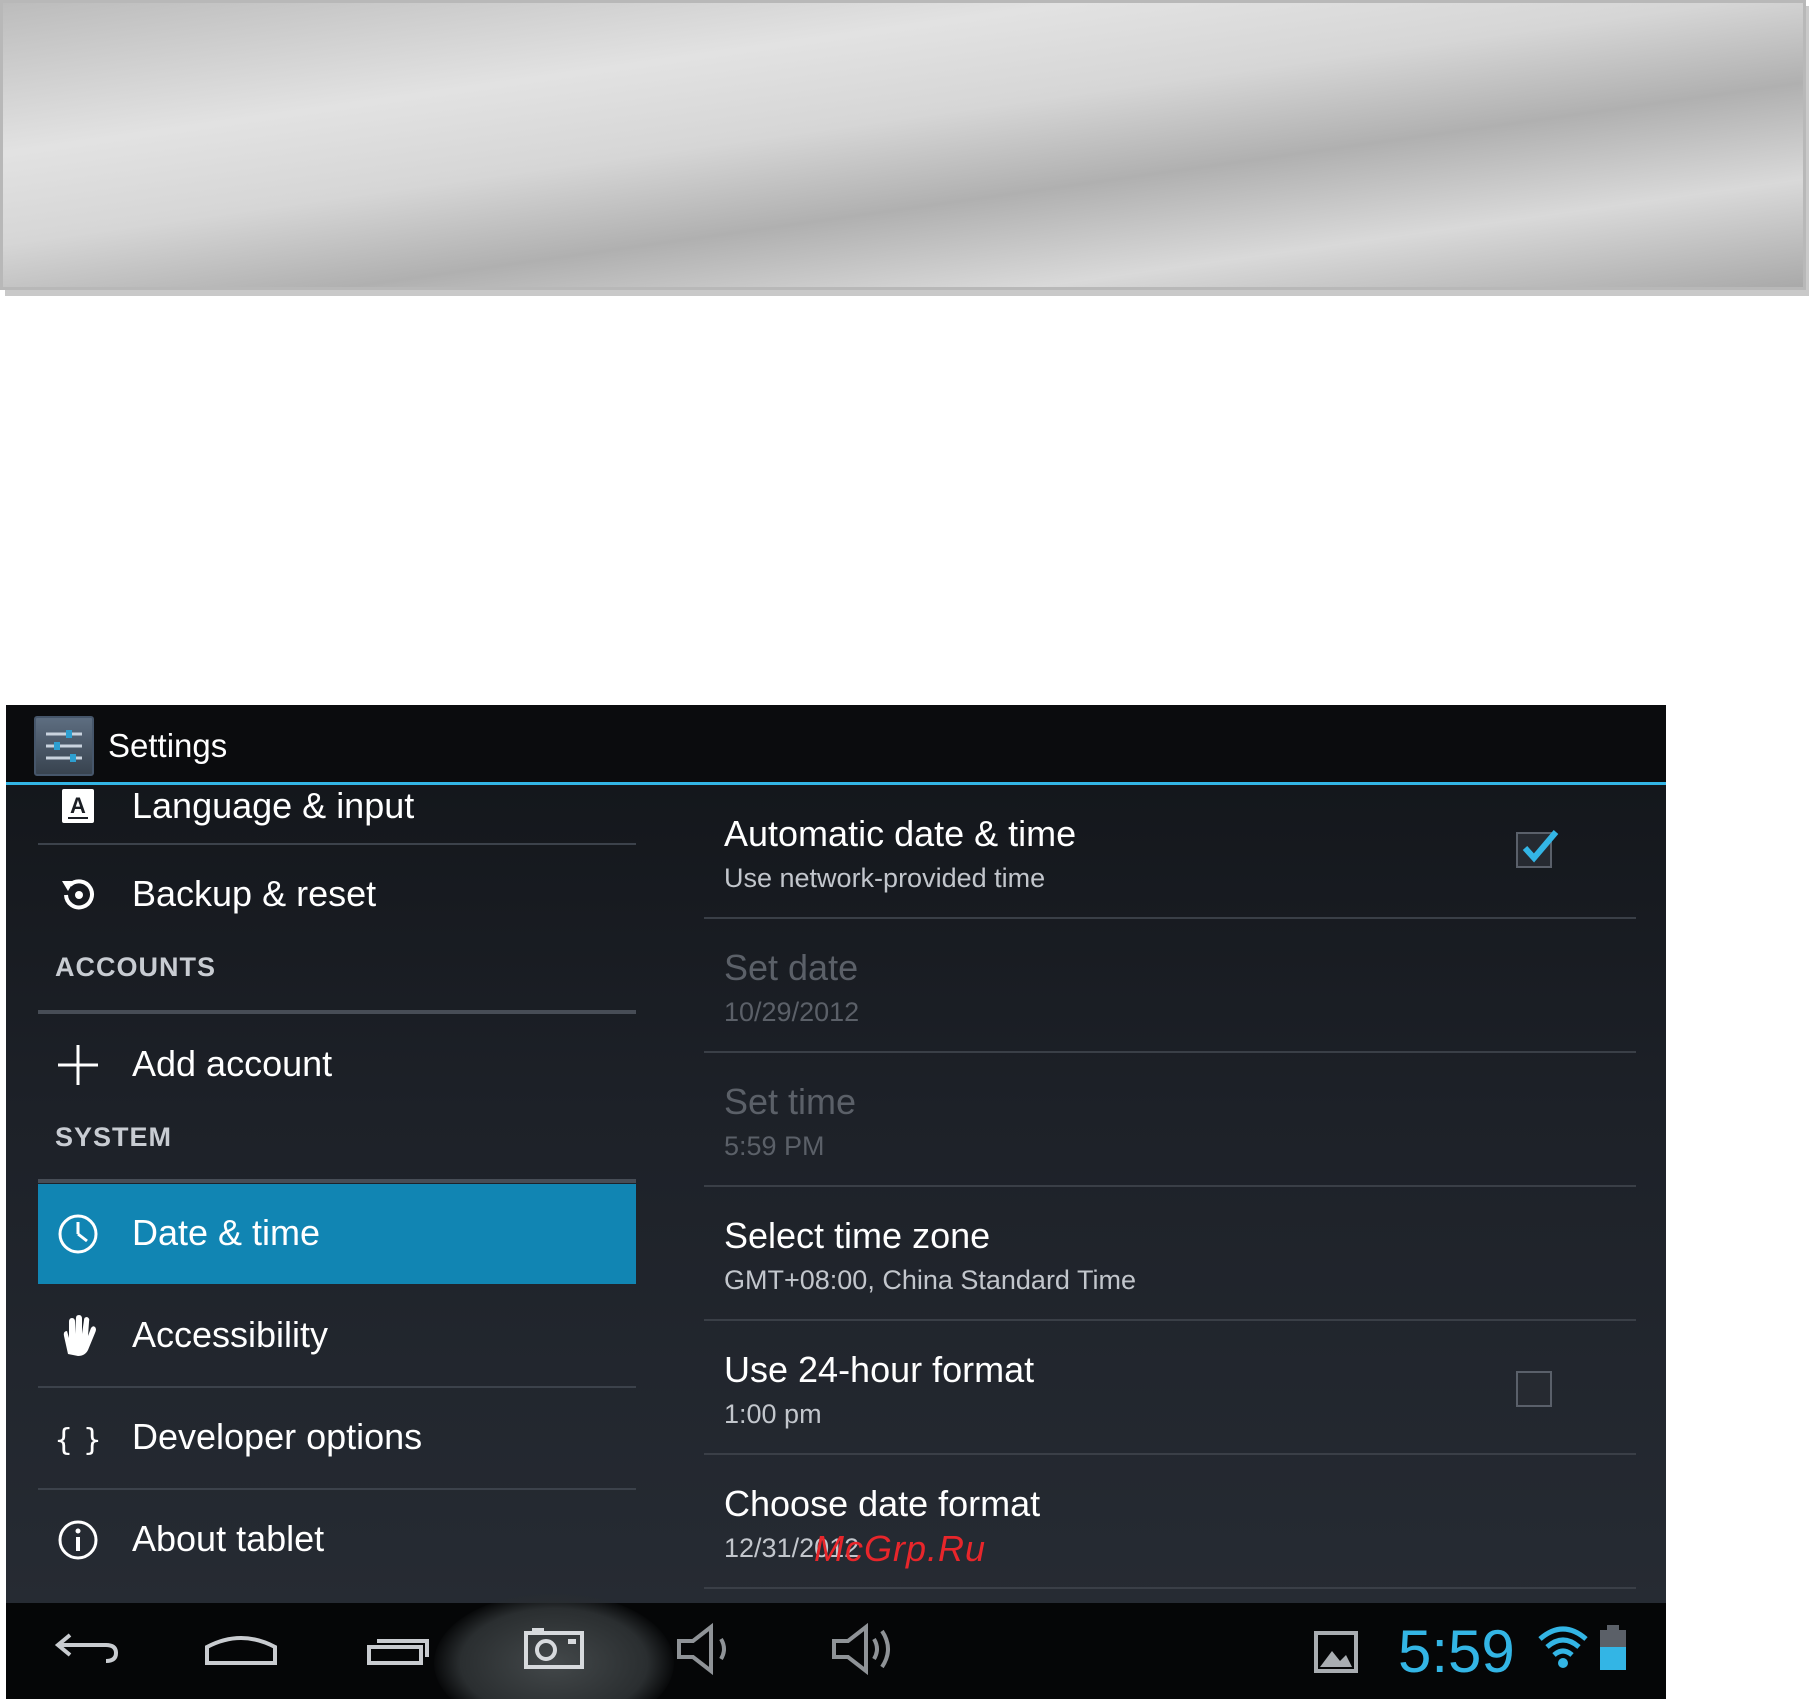  What do you see at coordinates (773, 1414) in the screenshot?
I see `pref-summary: 1:00 pm` at bounding box center [773, 1414].